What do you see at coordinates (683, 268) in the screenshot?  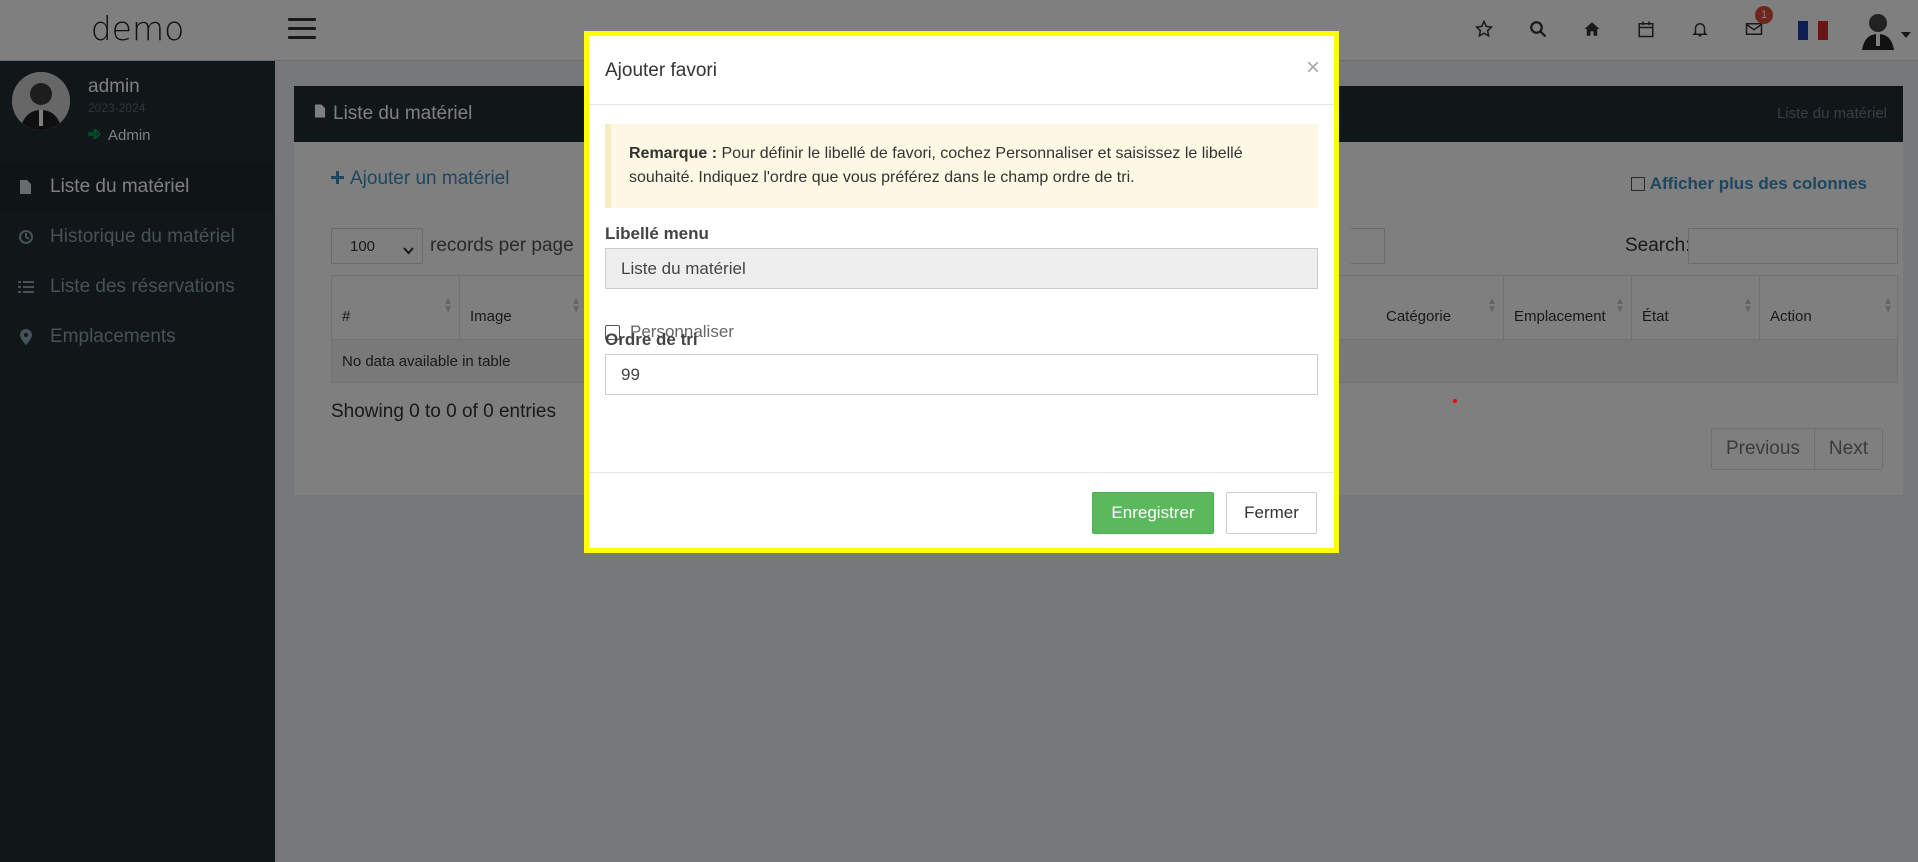 I see `menu-label-value: Liste du matériel` at bounding box center [683, 268].